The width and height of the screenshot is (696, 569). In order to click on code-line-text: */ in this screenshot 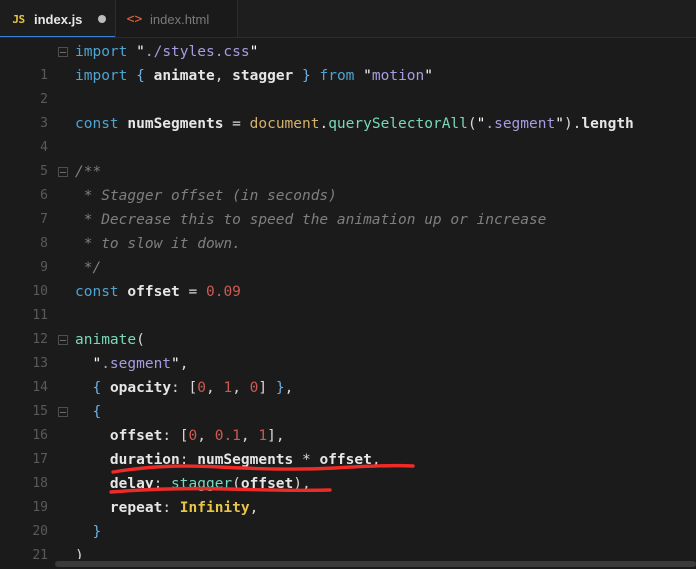, I will do `click(88, 268)`.